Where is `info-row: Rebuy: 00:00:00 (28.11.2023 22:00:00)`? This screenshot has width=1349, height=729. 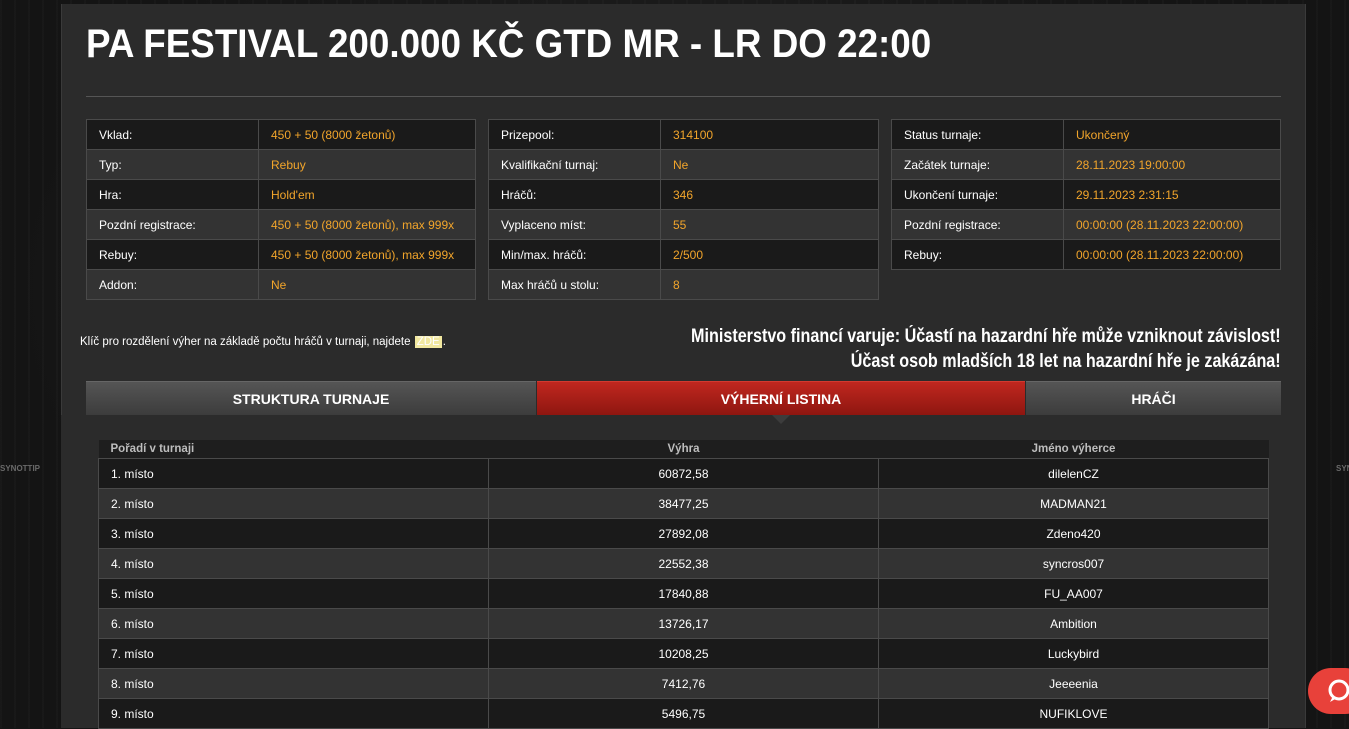
info-row: Rebuy: 00:00:00 (28.11.2023 22:00:00) is located at coordinates (1086, 254).